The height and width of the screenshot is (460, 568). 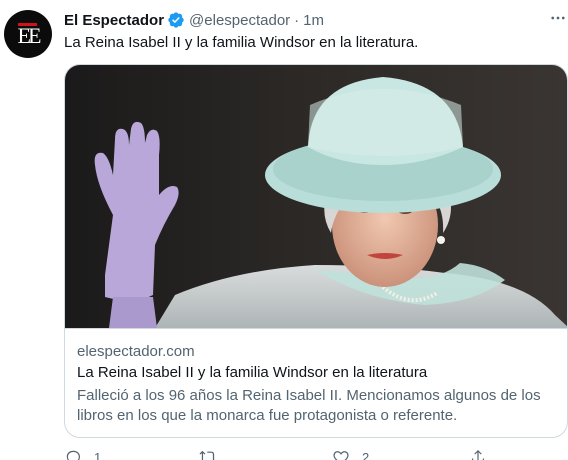 I want to click on timestamp: 1m, so click(x=313, y=20).